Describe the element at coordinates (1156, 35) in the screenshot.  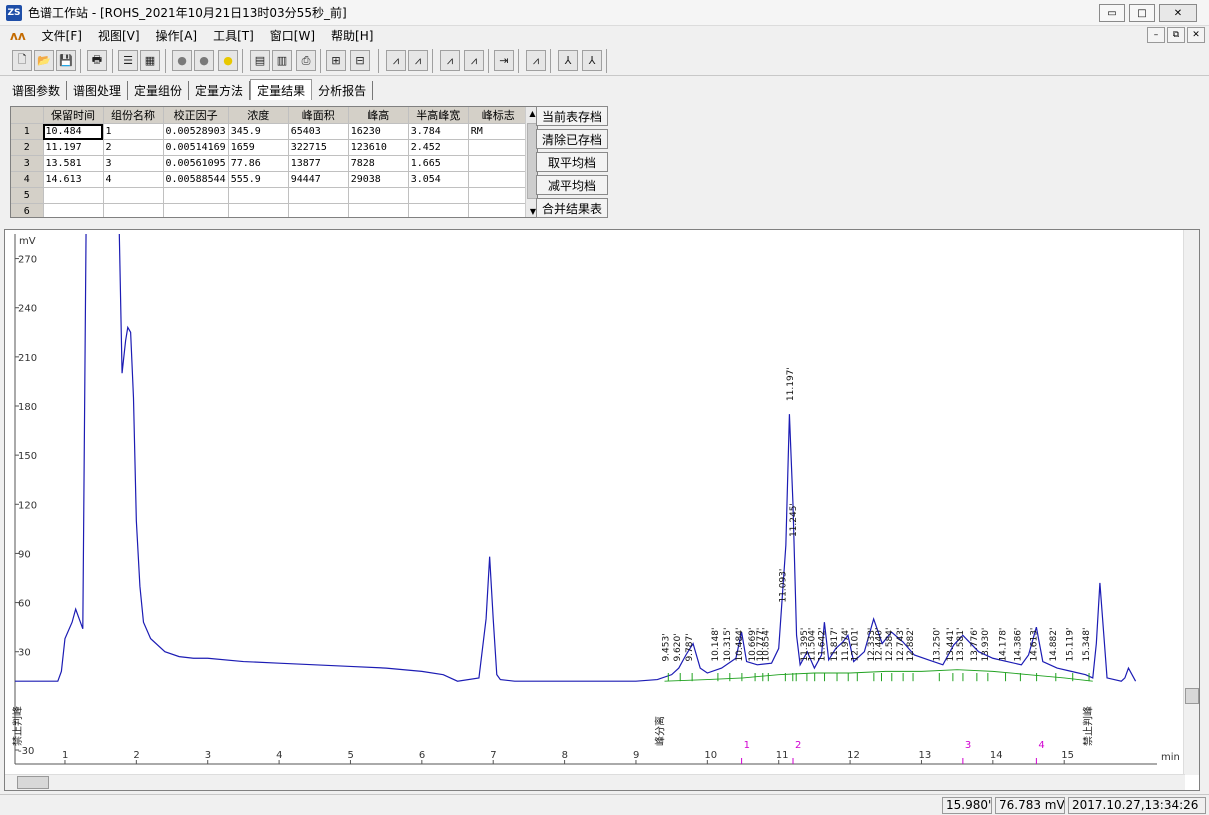
I see `mdi-minimize-button: –` at that location.